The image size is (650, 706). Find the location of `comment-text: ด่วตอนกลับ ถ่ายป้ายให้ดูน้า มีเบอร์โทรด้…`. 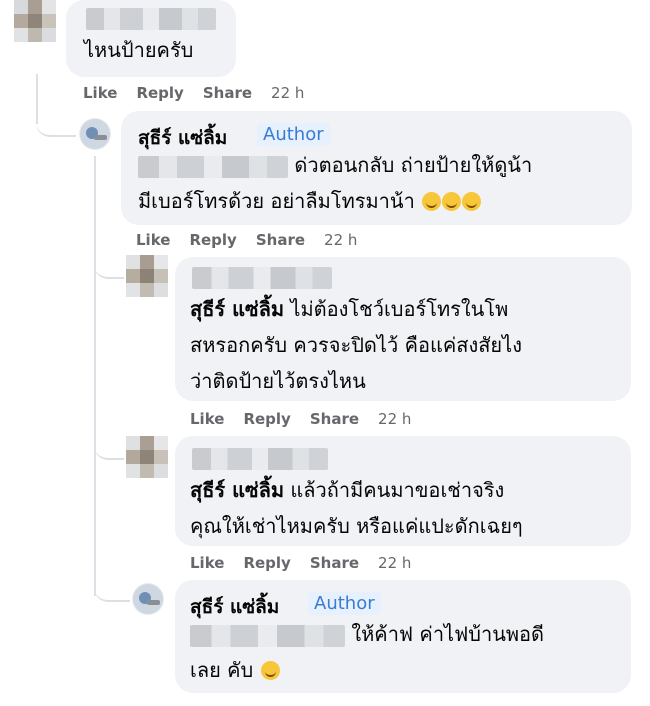

comment-text: ด่วตอนกลับ ถ่ายป้ายให้ดูน้า มีเบอร์โทรด้… is located at coordinates (335, 183).